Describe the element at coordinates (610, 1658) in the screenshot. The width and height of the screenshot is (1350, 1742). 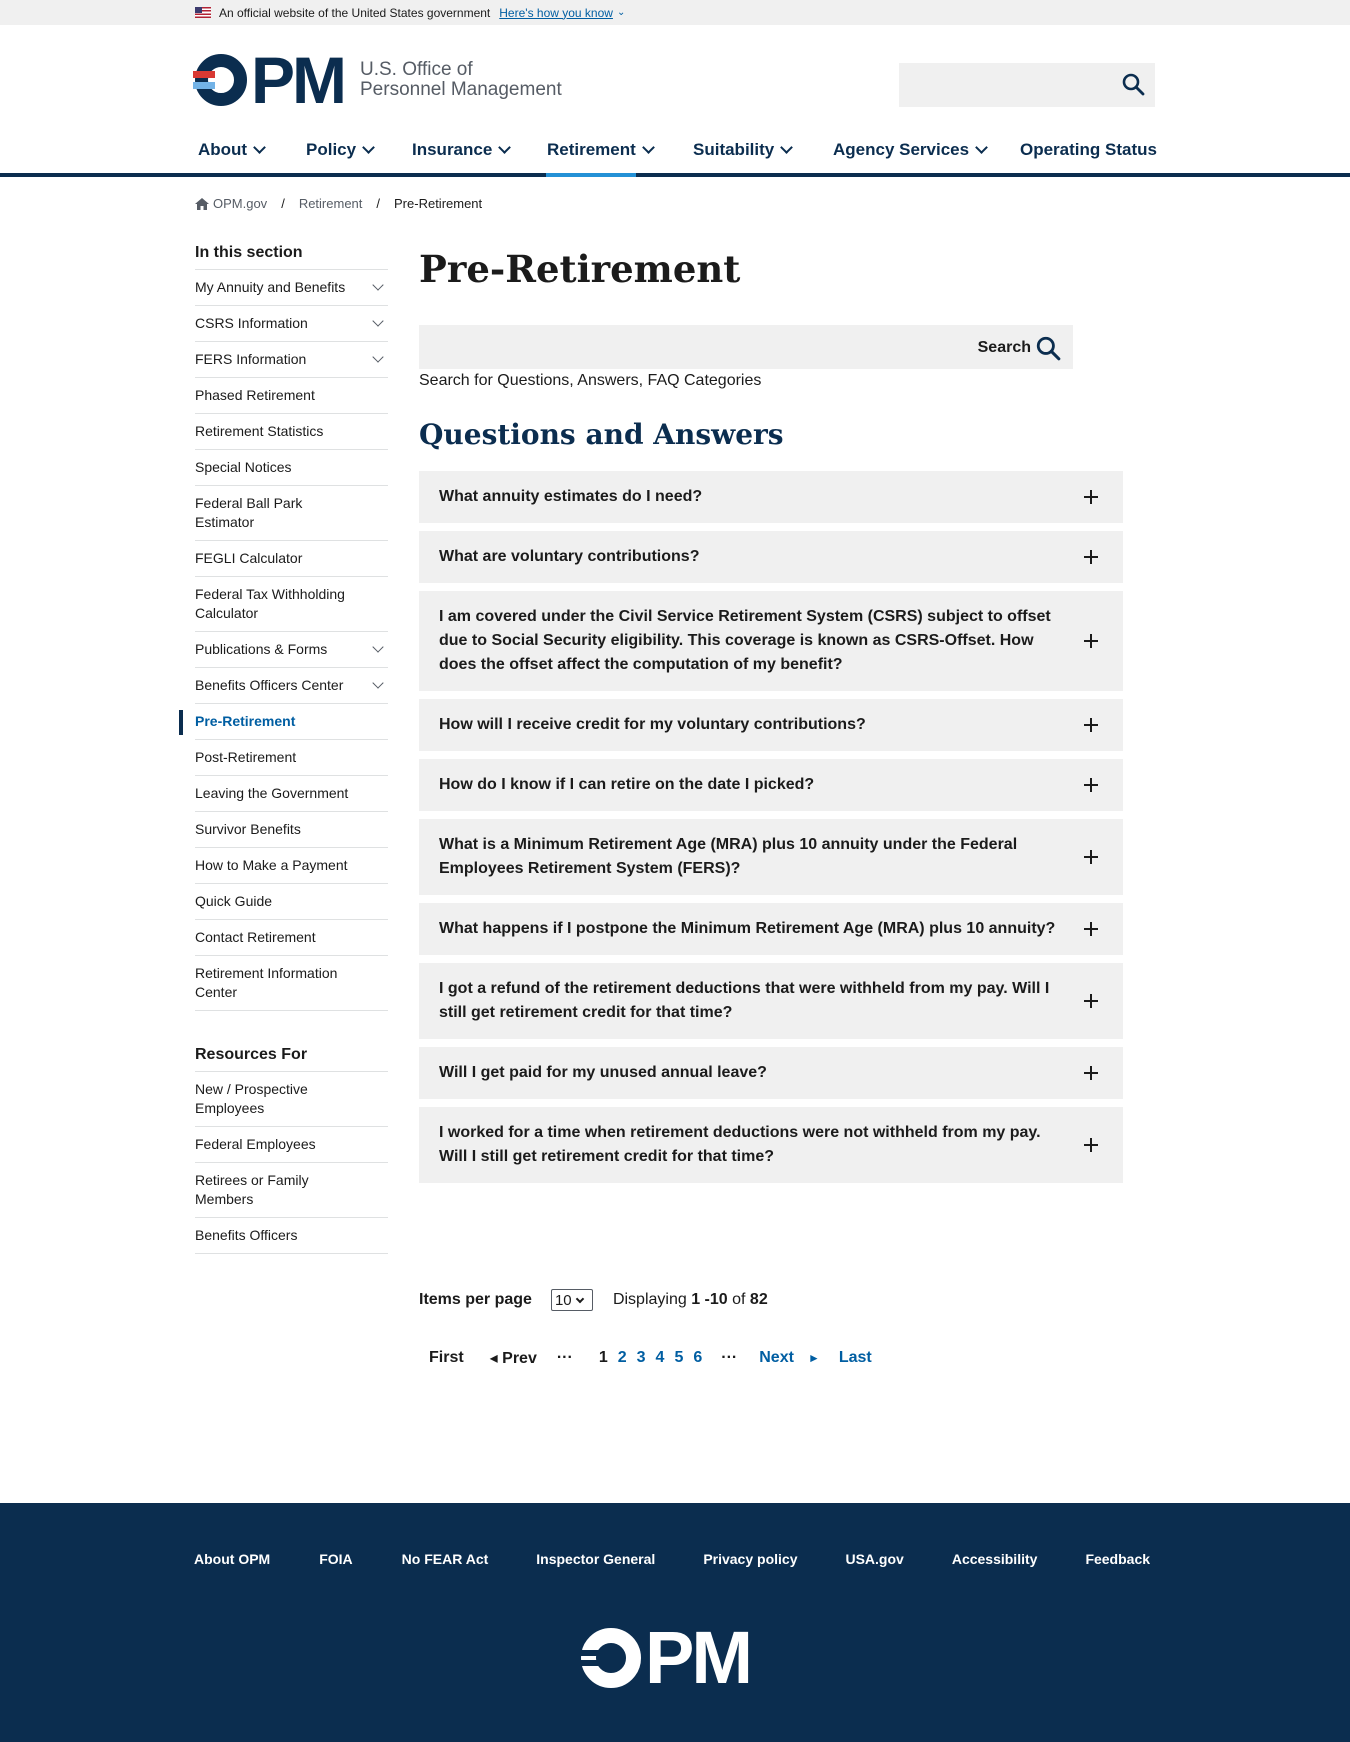
I see `opm-logo-o-icon` at that location.